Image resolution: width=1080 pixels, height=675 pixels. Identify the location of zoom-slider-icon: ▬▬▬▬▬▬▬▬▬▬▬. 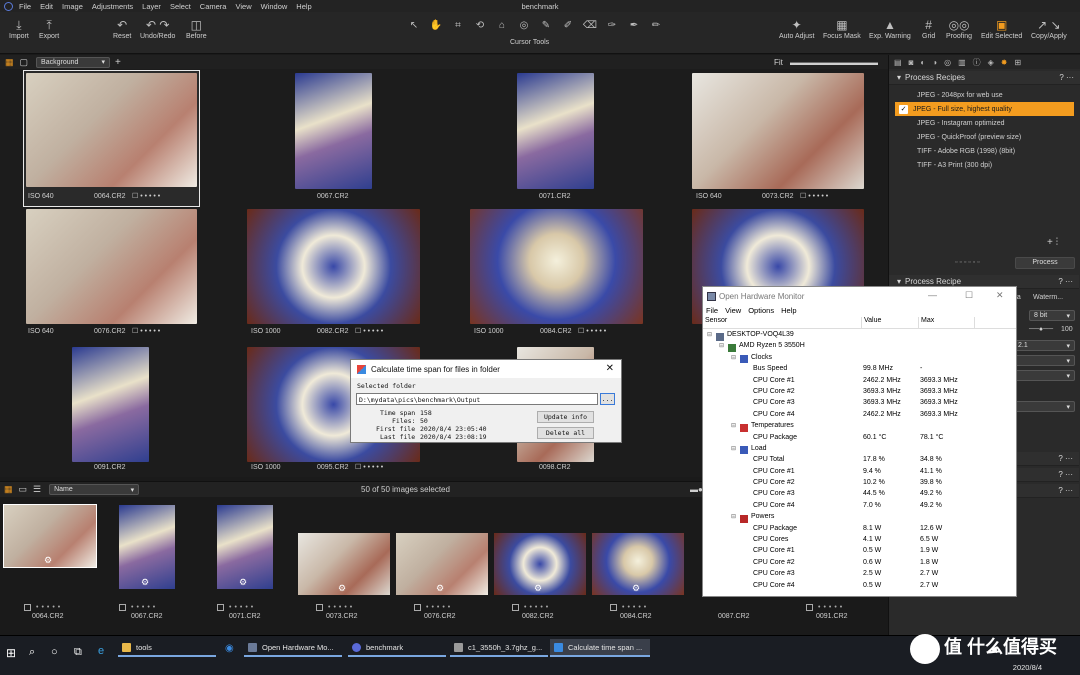
(834, 62).